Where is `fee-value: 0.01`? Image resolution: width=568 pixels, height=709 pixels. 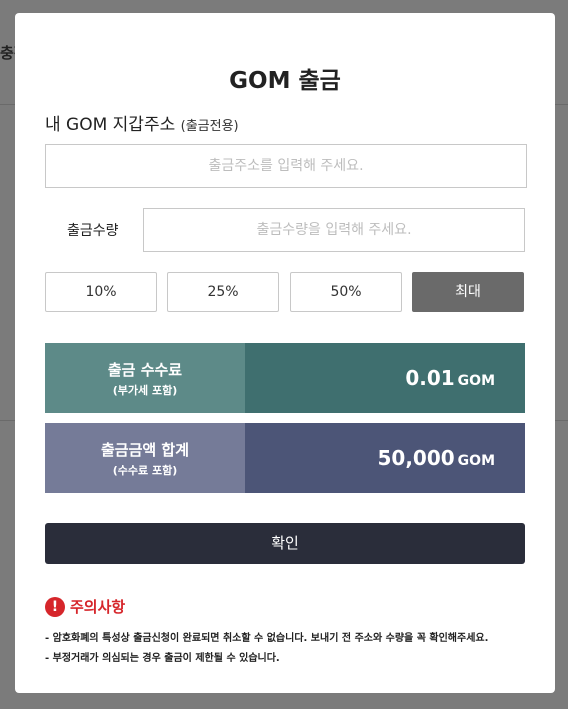
fee-value: 0.01 is located at coordinates (430, 378).